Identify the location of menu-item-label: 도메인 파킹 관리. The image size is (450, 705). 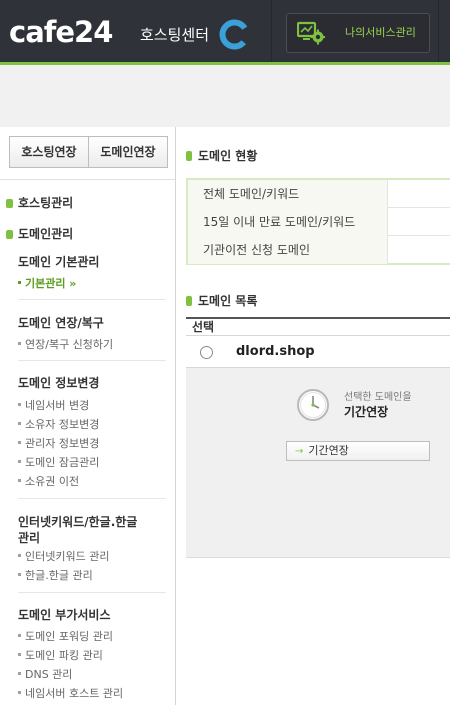
(64, 655).